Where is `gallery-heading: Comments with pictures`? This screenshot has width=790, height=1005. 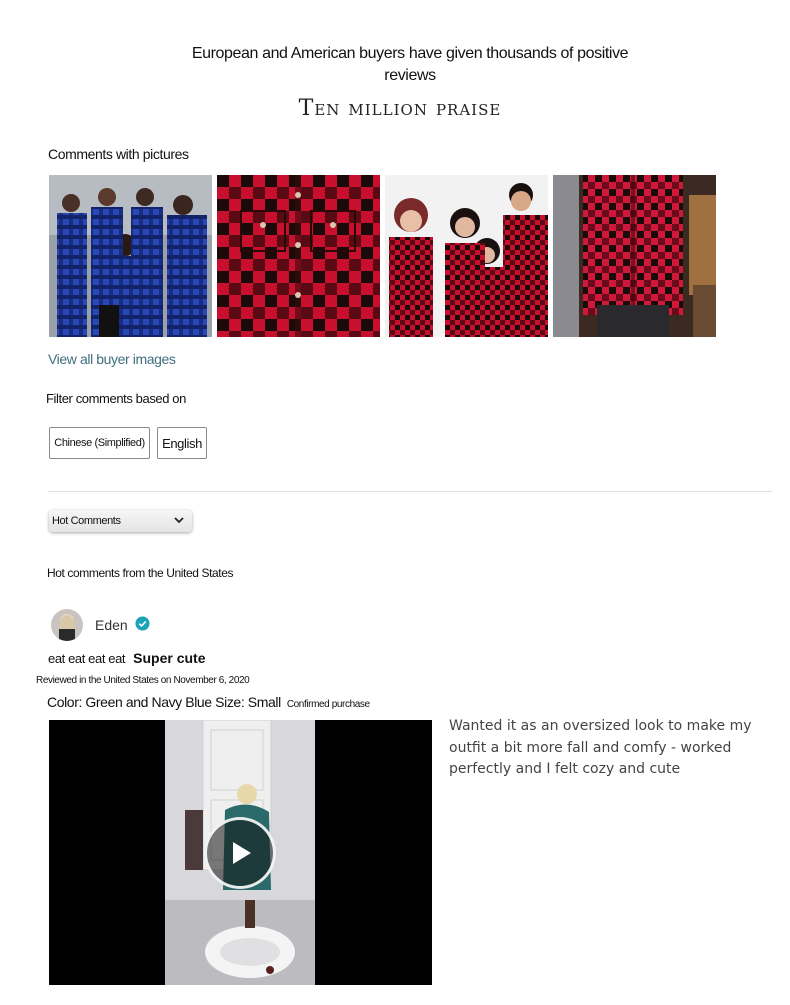
gallery-heading: Comments with pictures is located at coordinates (118, 154).